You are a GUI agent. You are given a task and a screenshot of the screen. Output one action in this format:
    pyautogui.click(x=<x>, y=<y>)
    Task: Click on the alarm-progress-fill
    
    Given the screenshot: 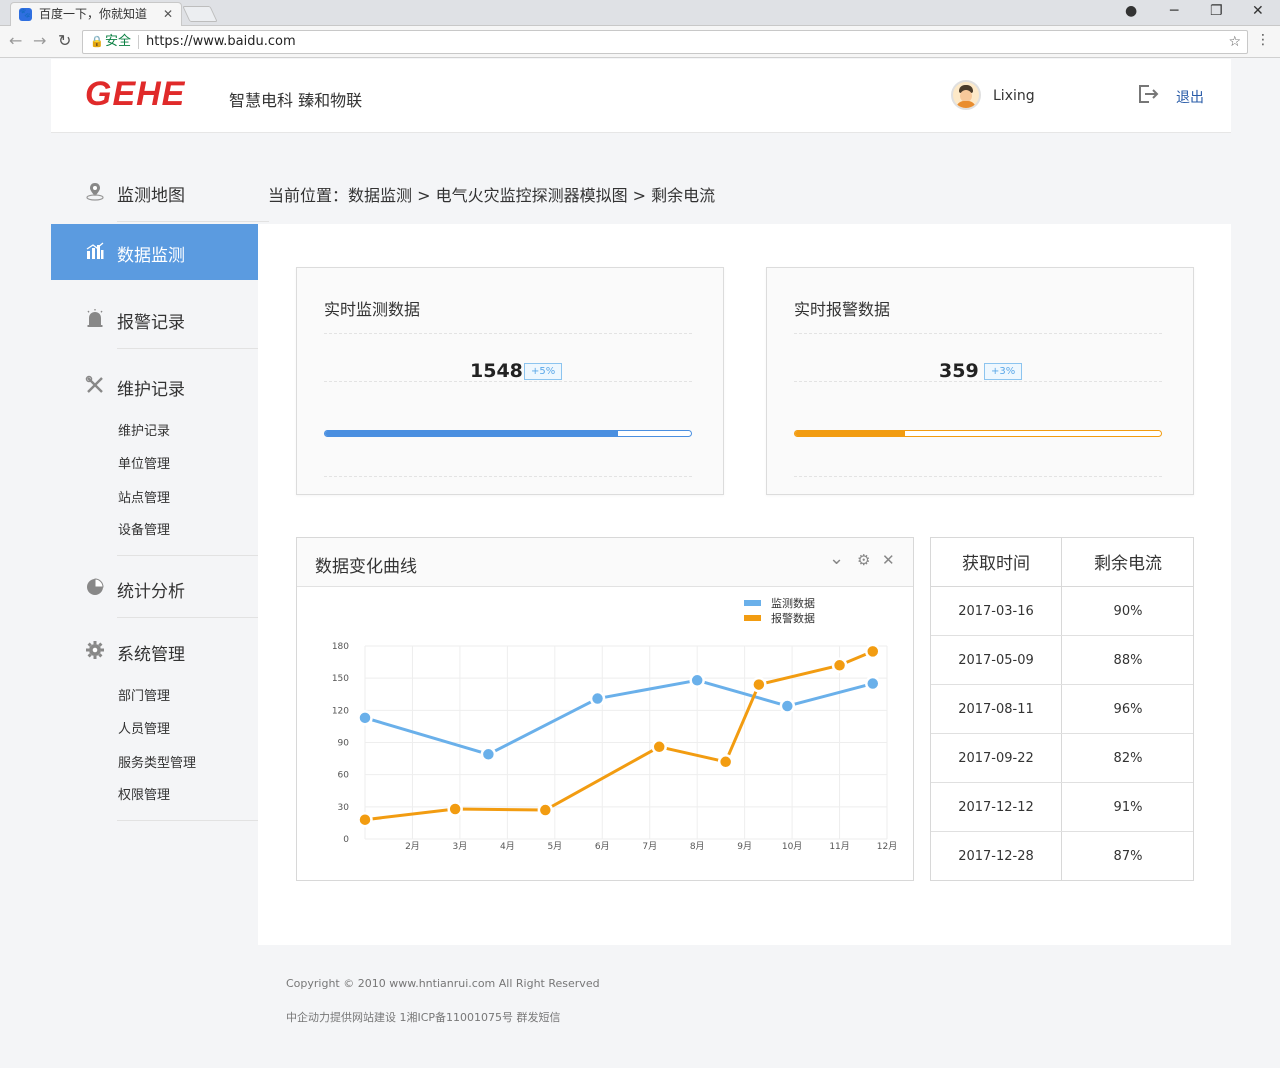 What is the action you would take?
    pyautogui.click(x=850, y=433)
    